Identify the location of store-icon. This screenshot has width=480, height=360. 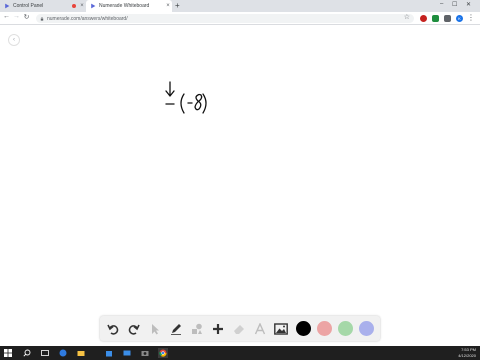
(109, 353).